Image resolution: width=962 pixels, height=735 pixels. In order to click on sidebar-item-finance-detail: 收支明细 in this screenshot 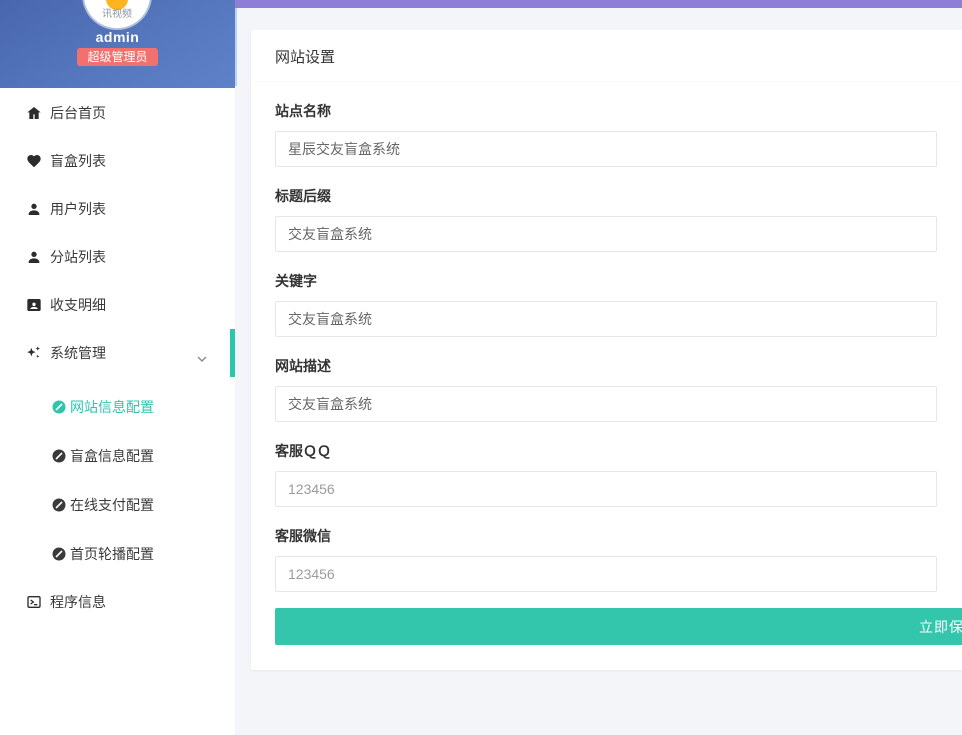, I will do `click(117, 305)`.